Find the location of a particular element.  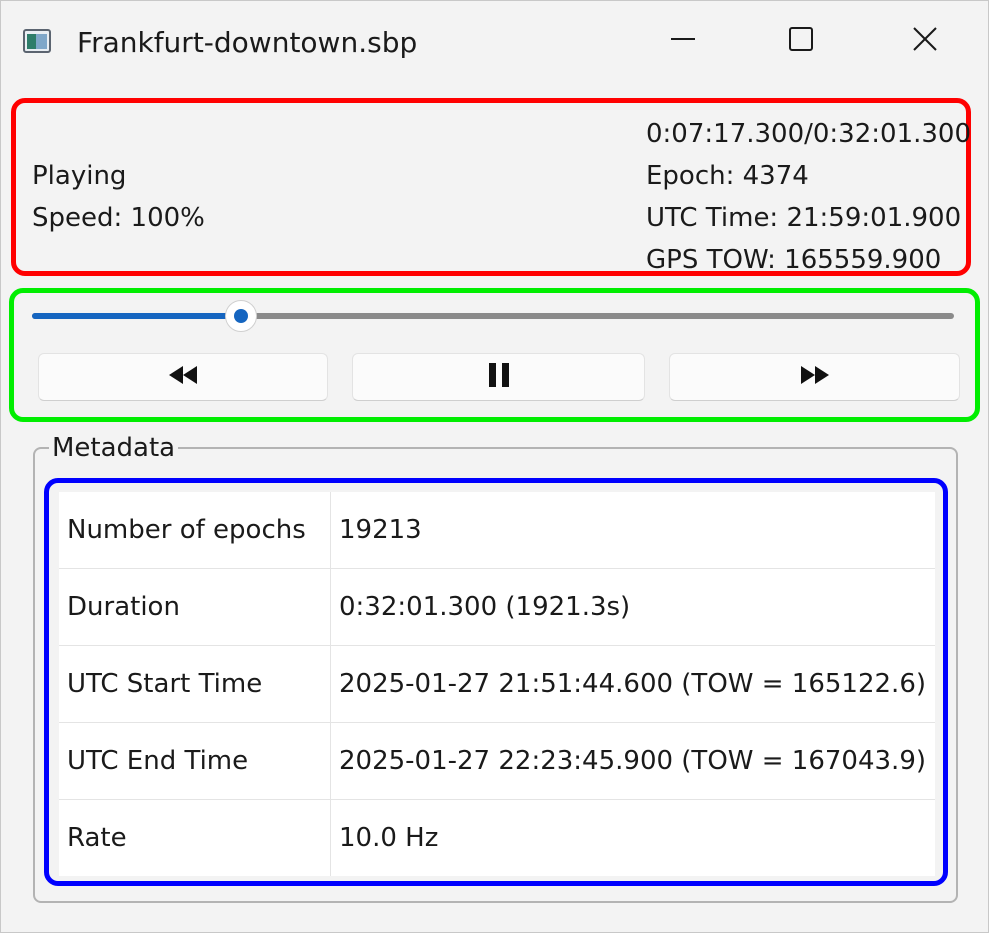

close-icon is located at coordinates (925, 41).